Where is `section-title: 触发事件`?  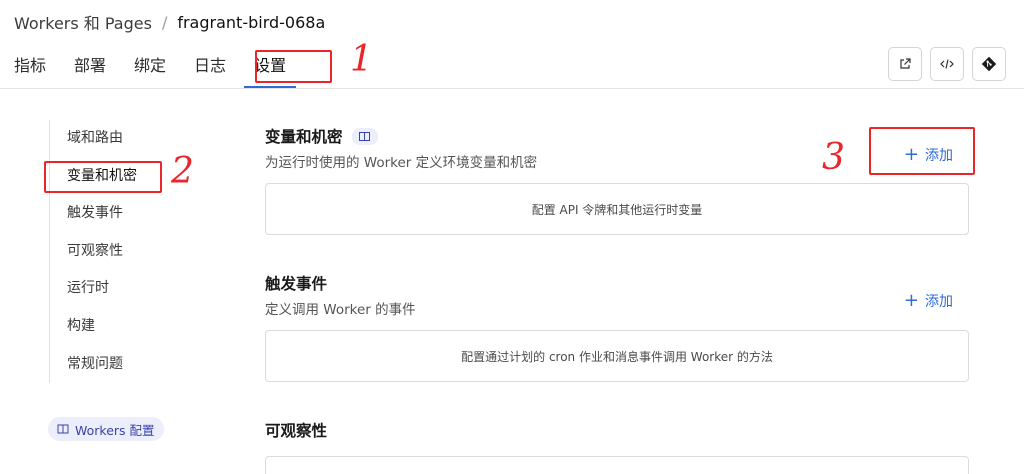 section-title: 触发事件 is located at coordinates (617, 283).